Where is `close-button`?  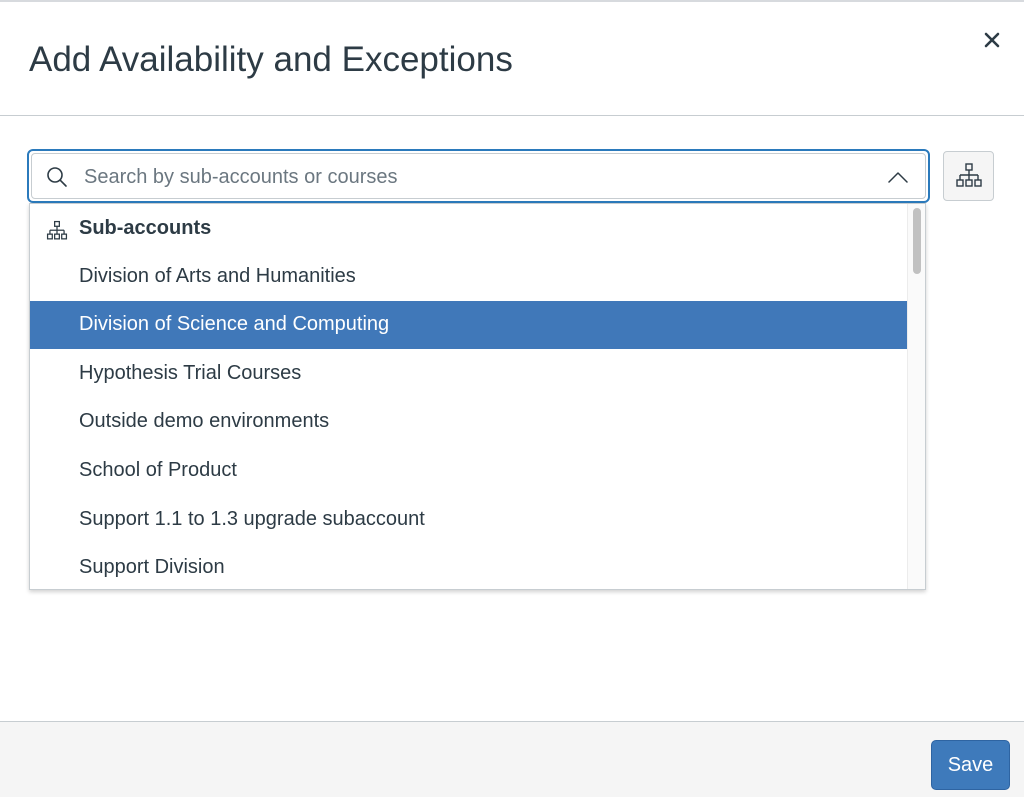 close-button is located at coordinates (992, 40).